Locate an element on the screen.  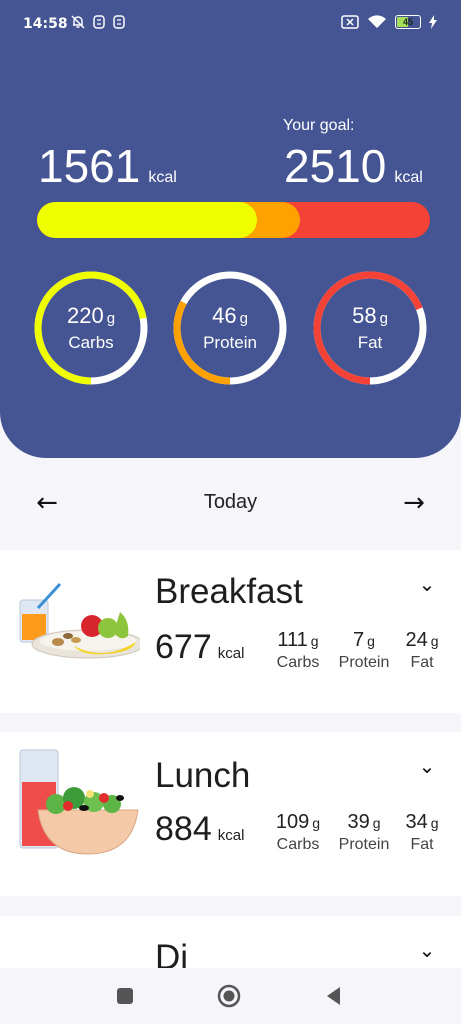
home-button is located at coordinates (229, 996).